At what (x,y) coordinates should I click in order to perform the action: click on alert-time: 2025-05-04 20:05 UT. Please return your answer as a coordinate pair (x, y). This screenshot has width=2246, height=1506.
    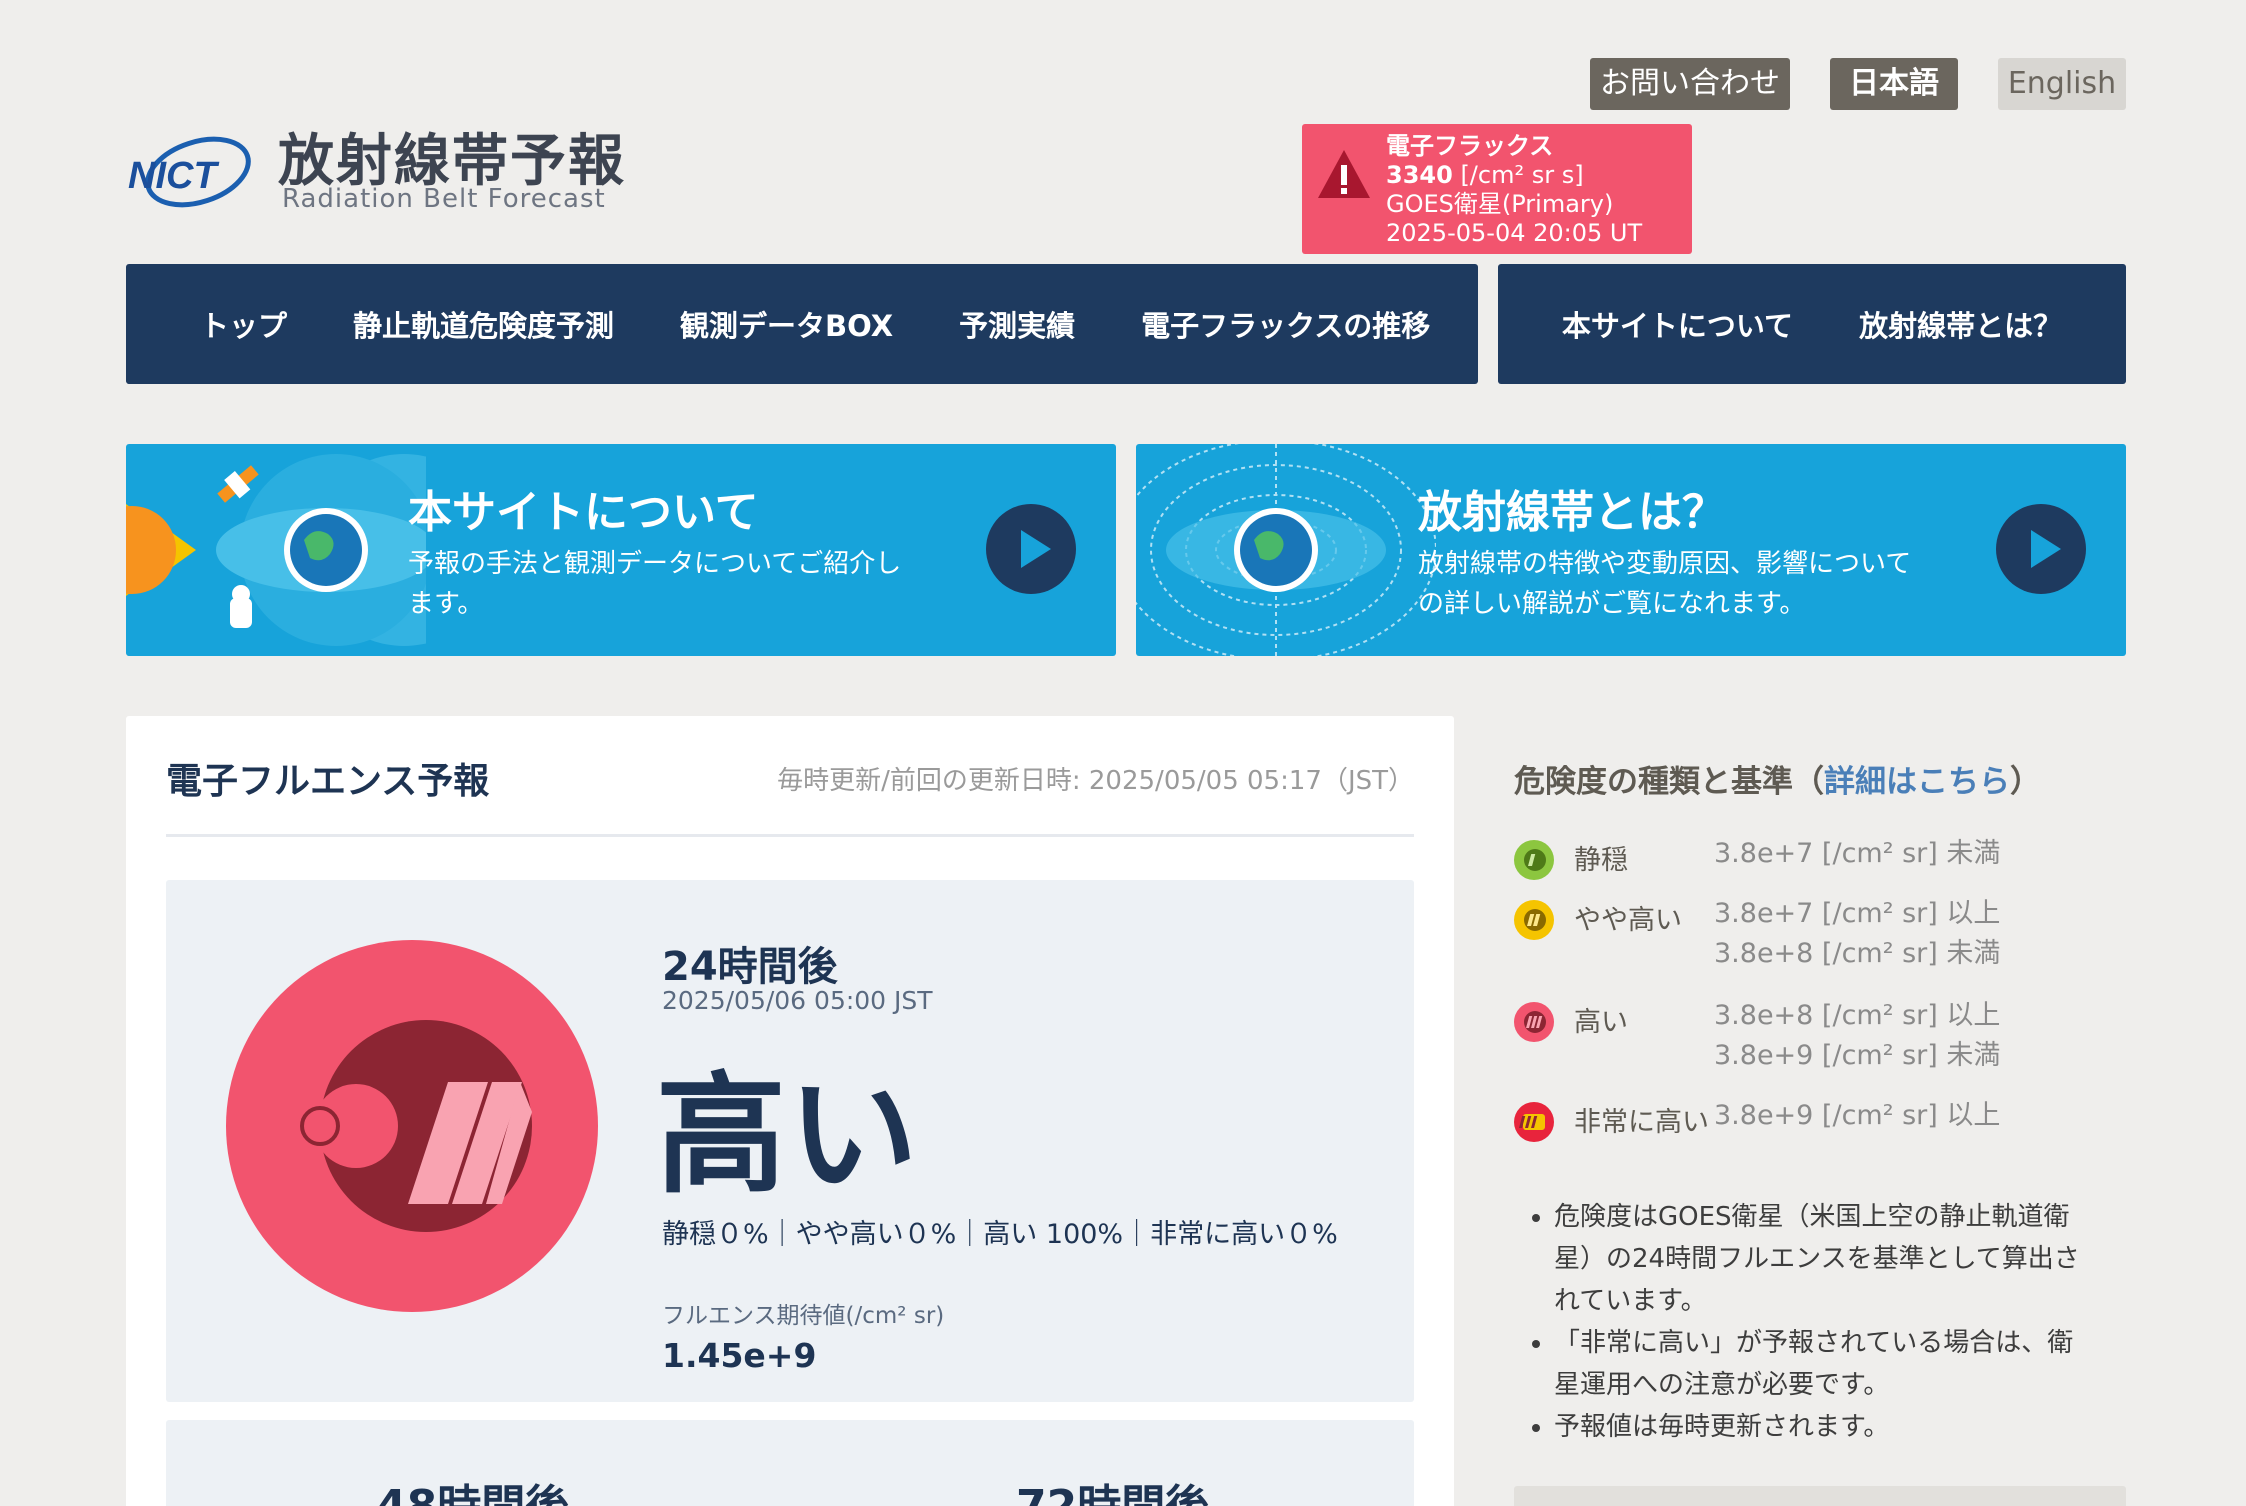
    Looking at the image, I should click on (1514, 233).